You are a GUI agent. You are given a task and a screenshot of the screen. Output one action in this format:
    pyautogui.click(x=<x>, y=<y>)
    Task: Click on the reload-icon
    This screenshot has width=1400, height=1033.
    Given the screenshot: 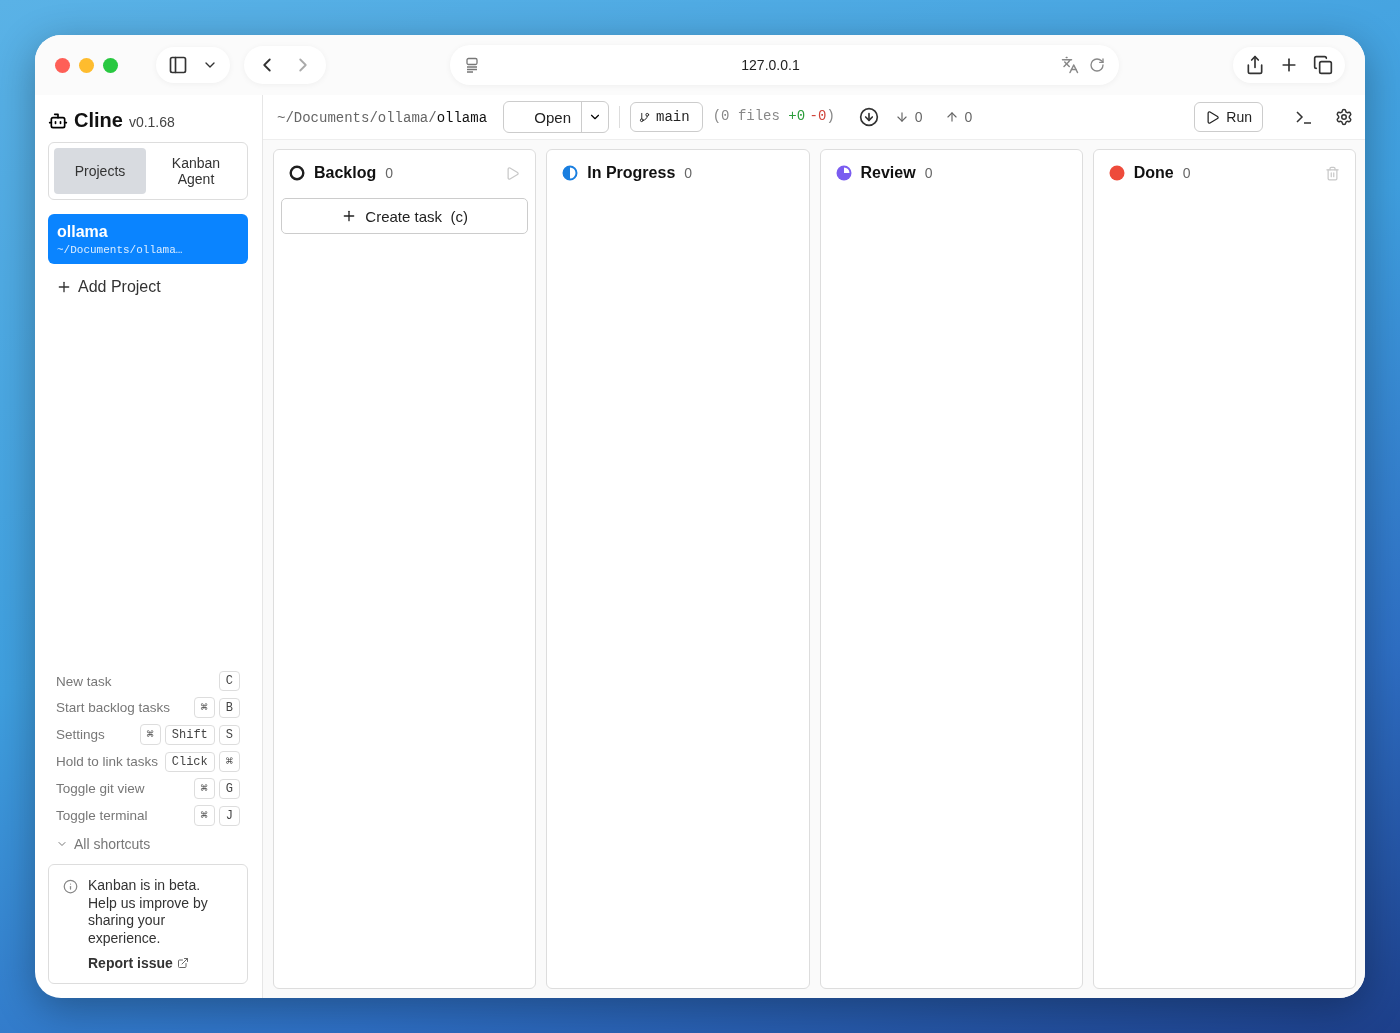 What is the action you would take?
    pyautogui.click(x=1097, y=65)
    